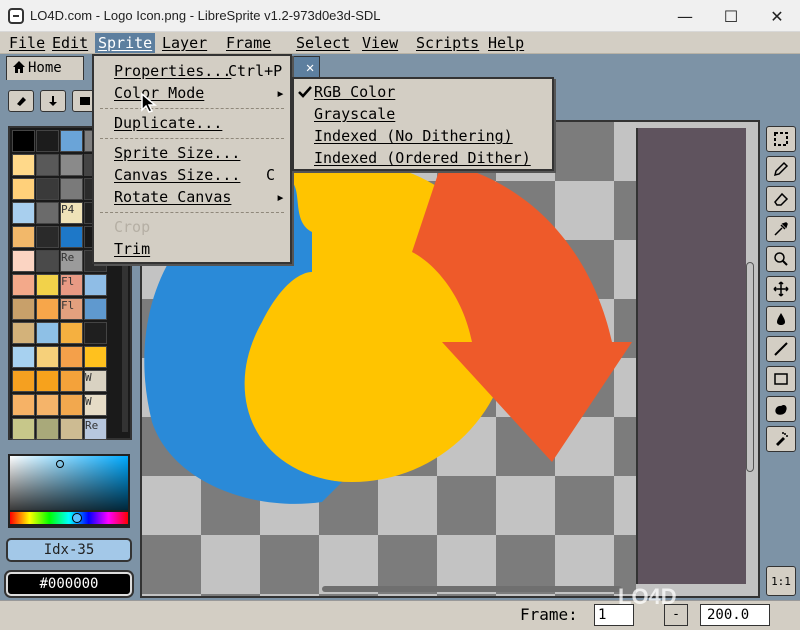 The image size is (800, 630). What do you see at coordinates (685, 16) in the screenshot?
I see `minimize-button: —` at bounding box center [685, 16].